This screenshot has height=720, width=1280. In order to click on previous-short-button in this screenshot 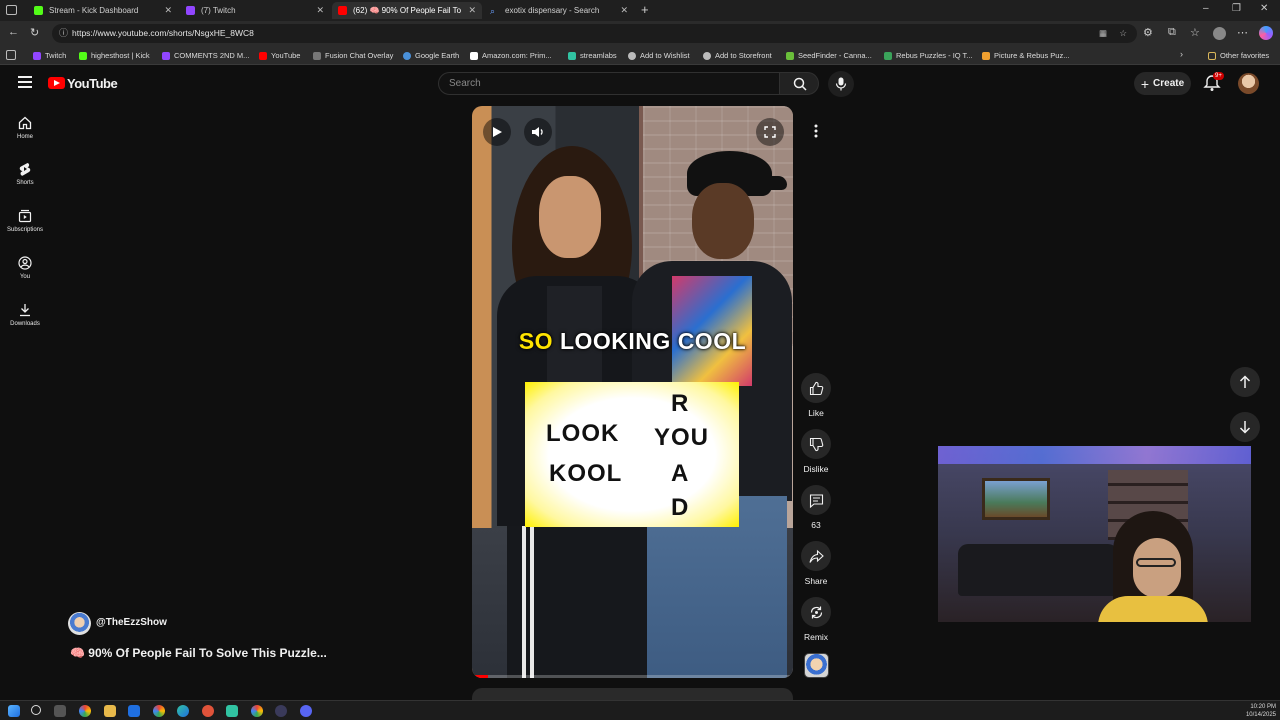, I will do `click(1245, 382)`.